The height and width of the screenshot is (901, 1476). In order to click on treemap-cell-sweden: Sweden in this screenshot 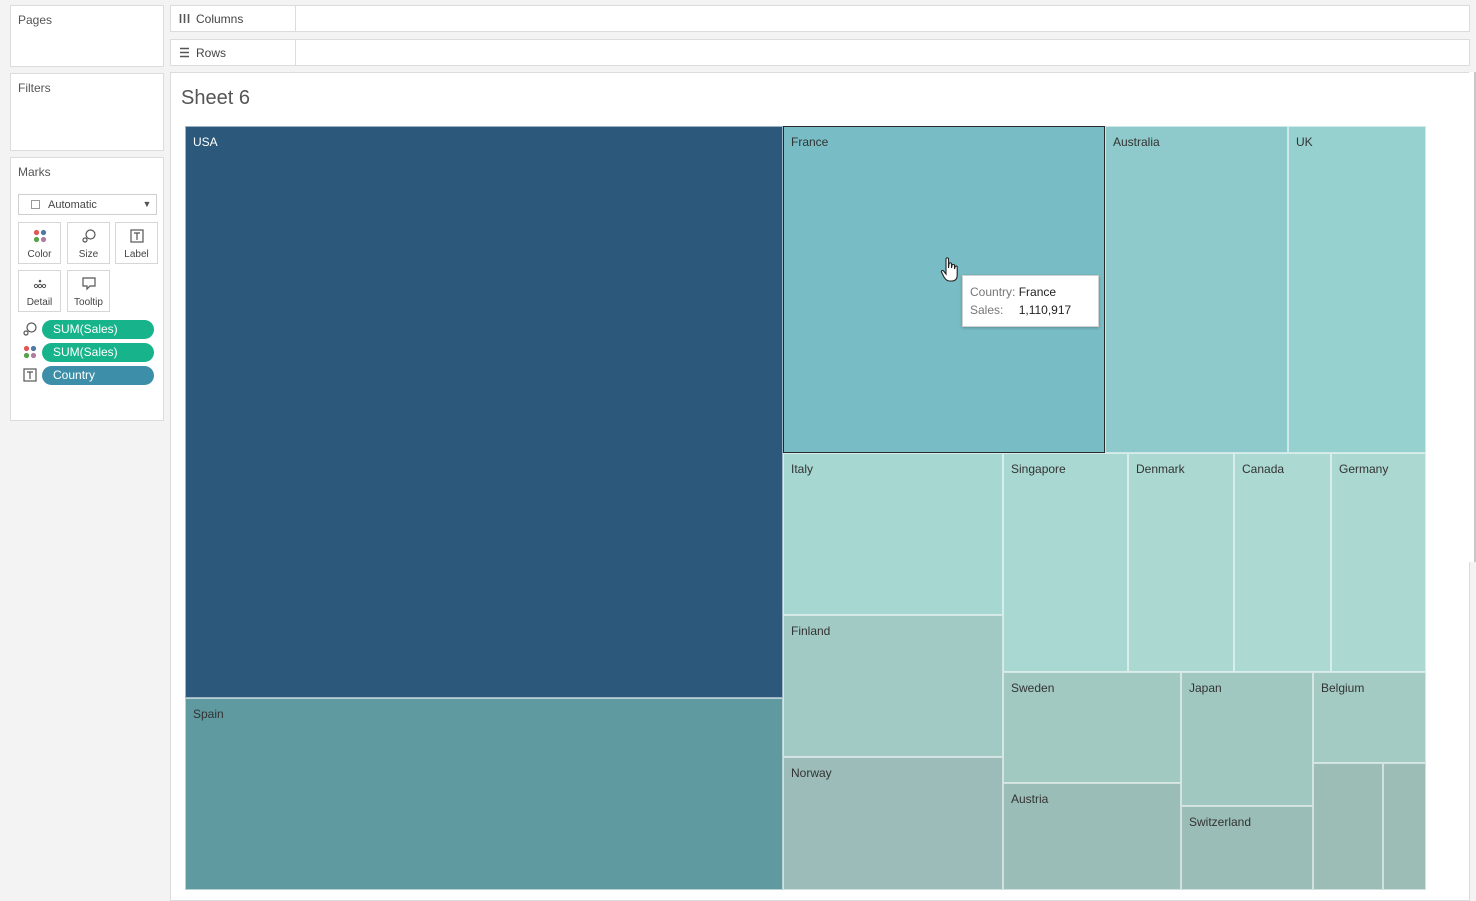, I will do `click(1092, 727)`.